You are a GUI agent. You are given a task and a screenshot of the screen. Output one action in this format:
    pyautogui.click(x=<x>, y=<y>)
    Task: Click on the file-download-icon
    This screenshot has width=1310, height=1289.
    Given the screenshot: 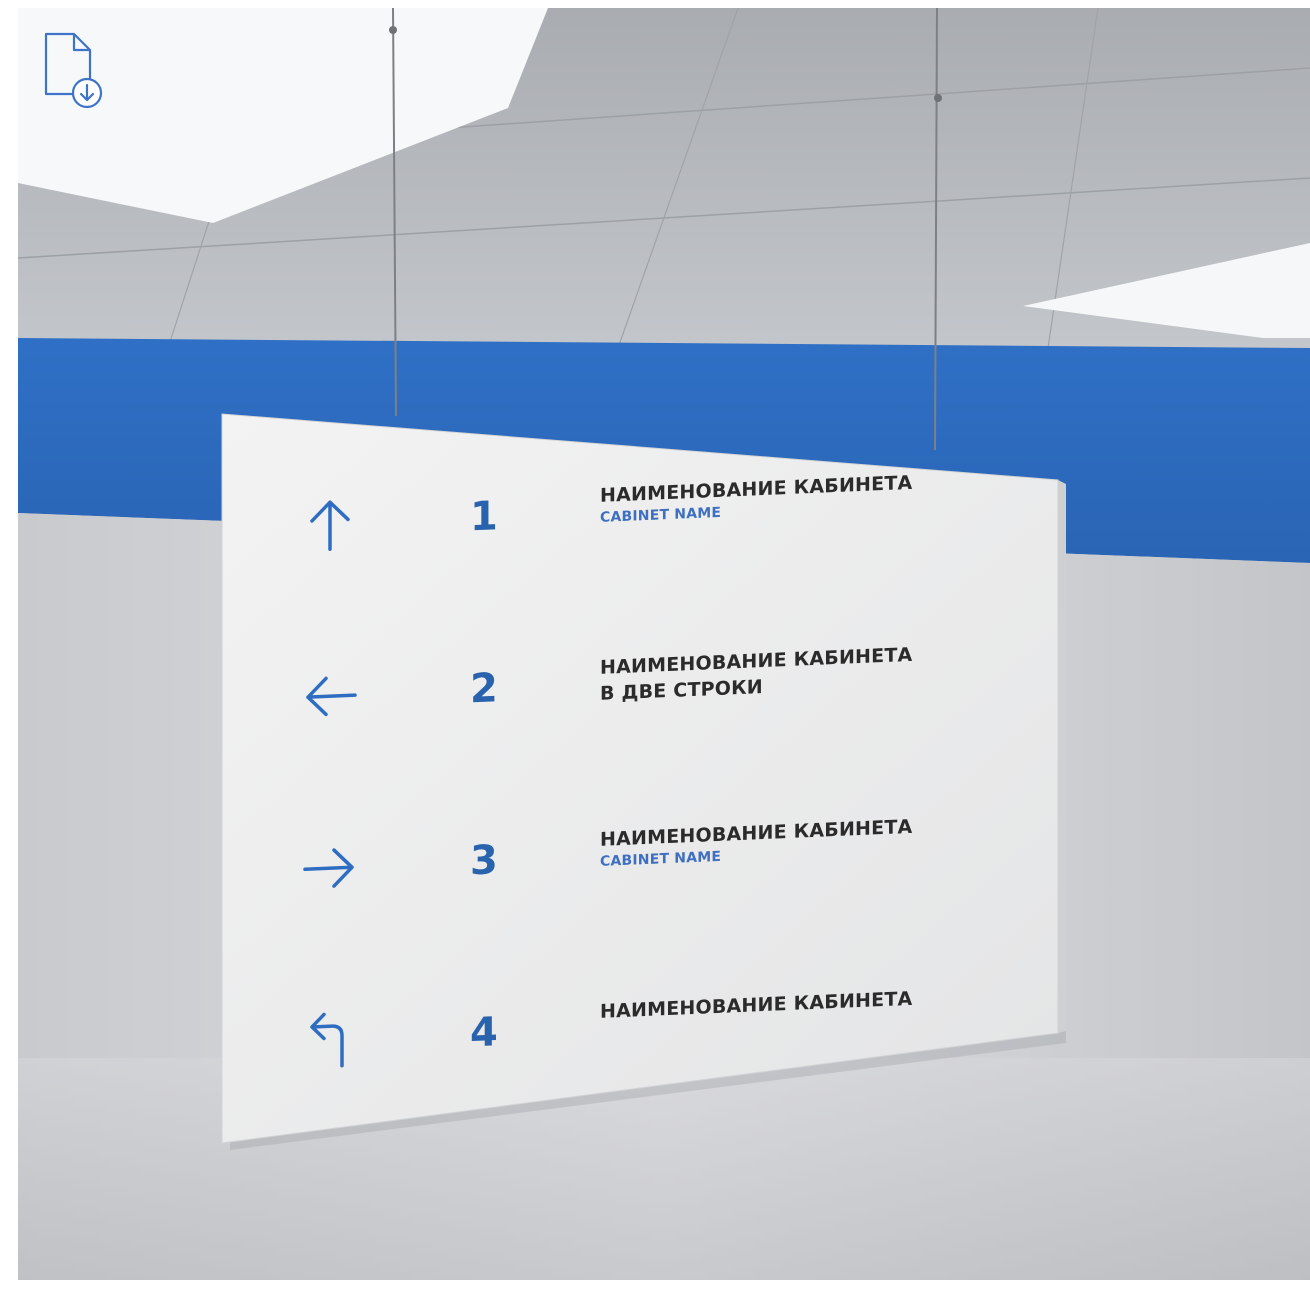 What is the action you would take?
    pyautogui.click(x=75, y=70)
    